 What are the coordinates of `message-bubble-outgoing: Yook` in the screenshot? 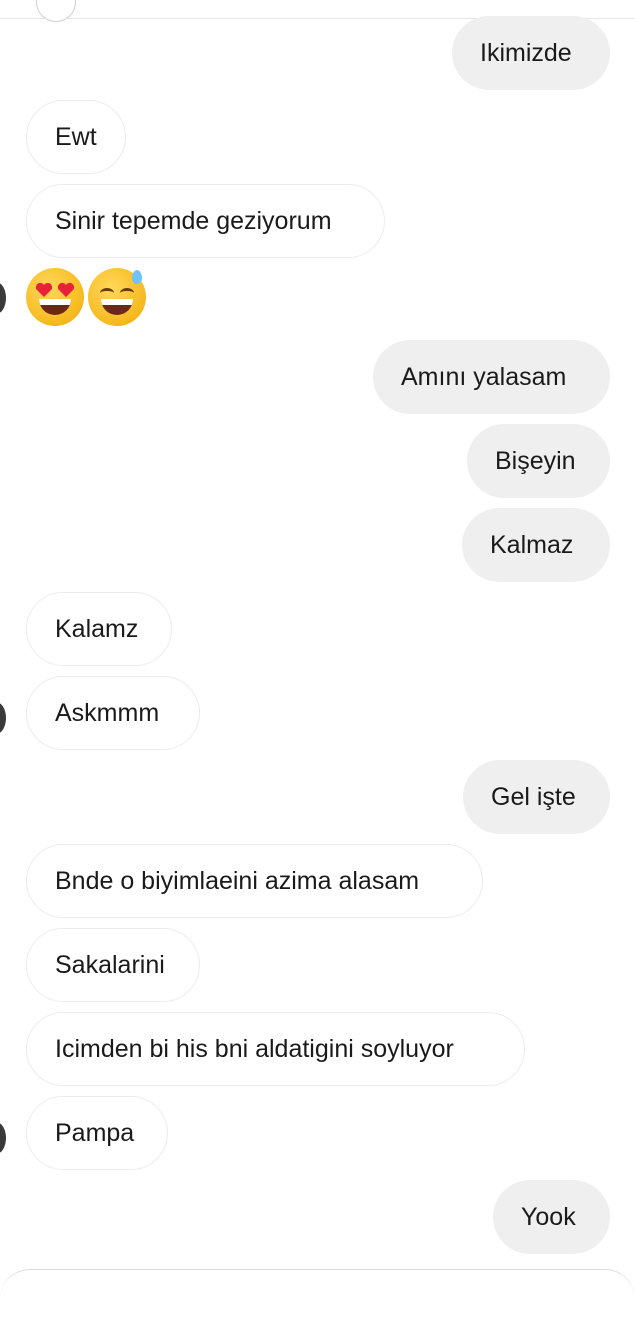 It's located at (551, 1217).